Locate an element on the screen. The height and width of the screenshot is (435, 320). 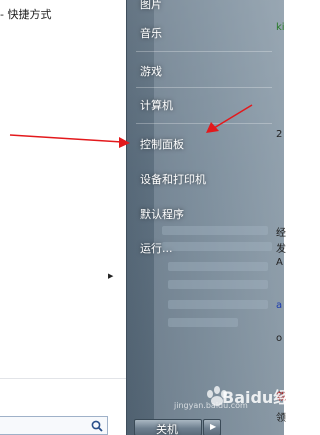
menu-item-devices-printers: 设备和打印机 is located at coordinates (173, 179).